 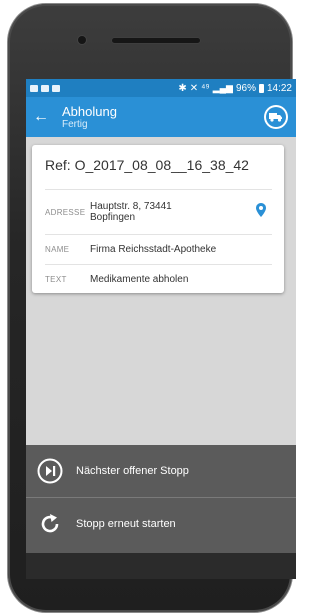 What do you see at coordinates (147, 165) in the screenshot?
I see `reference-id: Ref: O_2017_08_08__16_38_42` at bounding box center [147, 165].